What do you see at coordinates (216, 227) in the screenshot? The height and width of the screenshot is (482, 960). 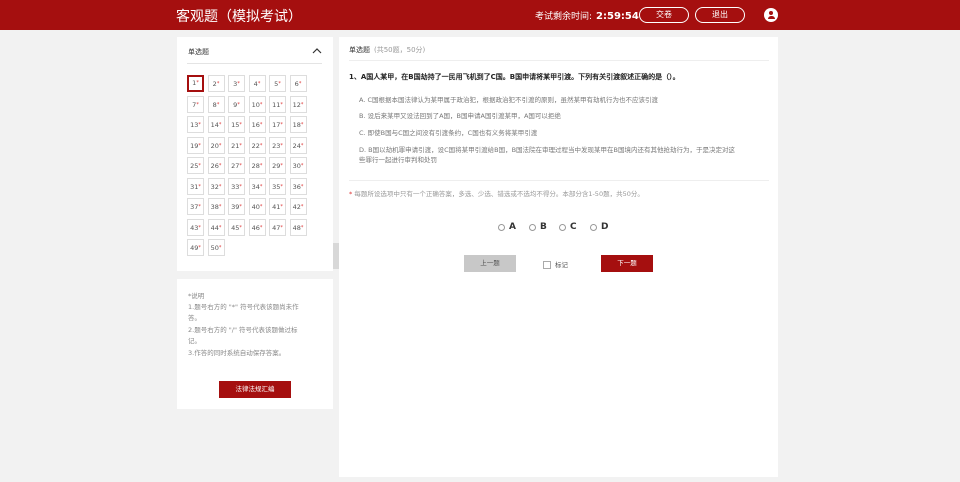 I see `question-number-44: 44*` at bounding box center [216, 227].